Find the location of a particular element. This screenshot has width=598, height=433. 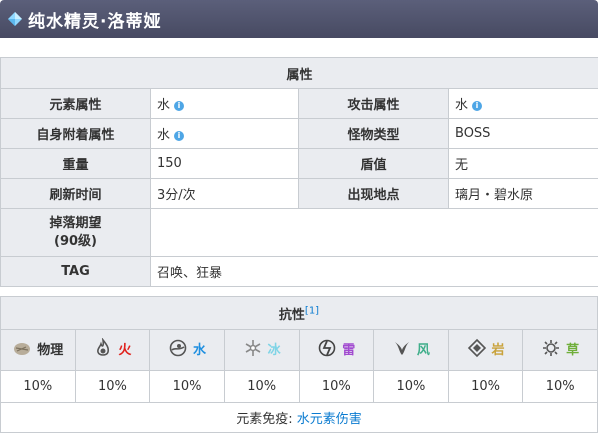

element-name: 水 is located at coordinates (199, 348).